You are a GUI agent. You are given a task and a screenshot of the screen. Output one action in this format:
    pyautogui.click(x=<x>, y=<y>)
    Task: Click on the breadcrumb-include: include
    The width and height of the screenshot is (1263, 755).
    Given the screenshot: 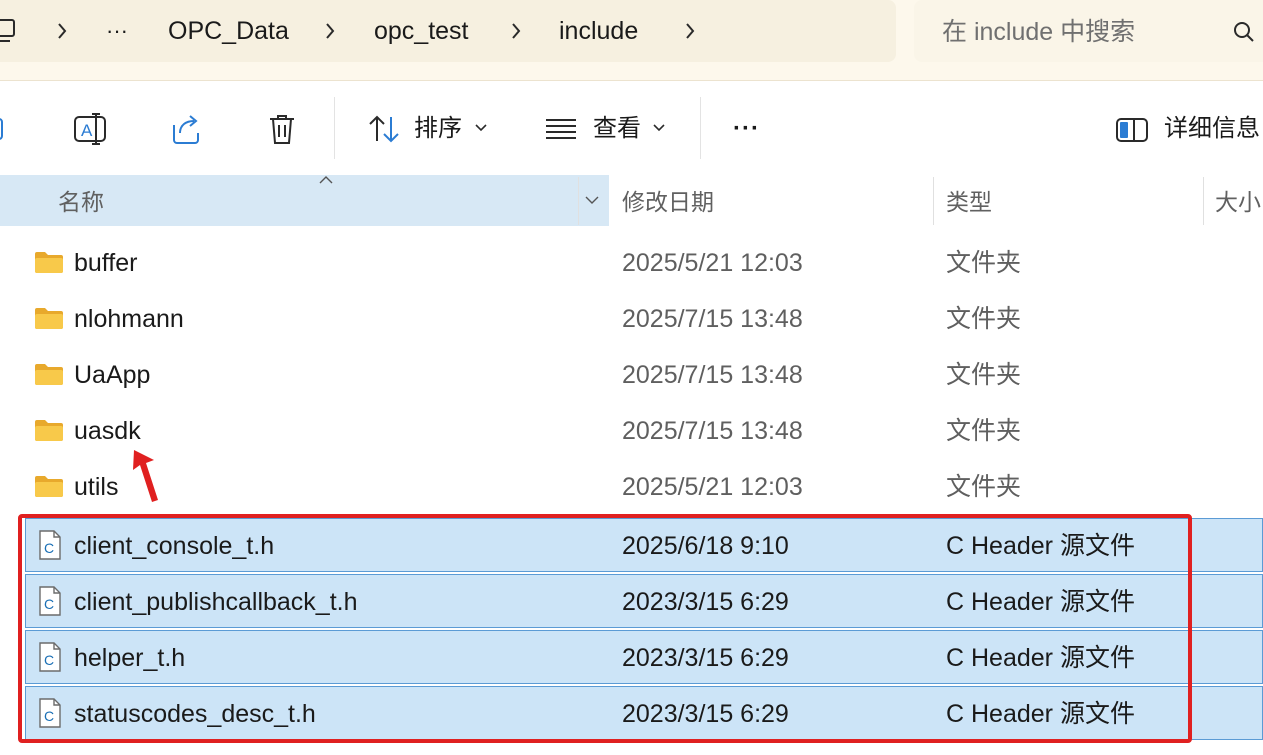 What is the action you would take?
    pyautogui.click(x=598, y=31)
    